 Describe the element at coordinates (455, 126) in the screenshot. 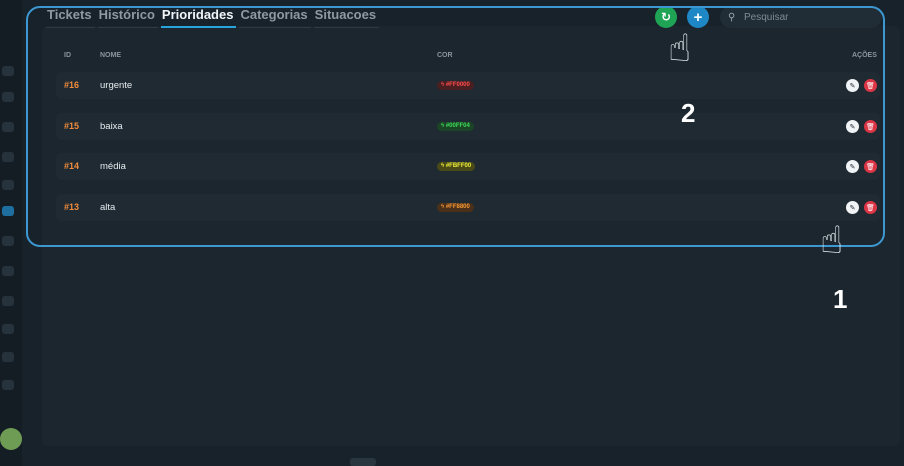

I see `color-badge: ϟ #00FF04` at that location.